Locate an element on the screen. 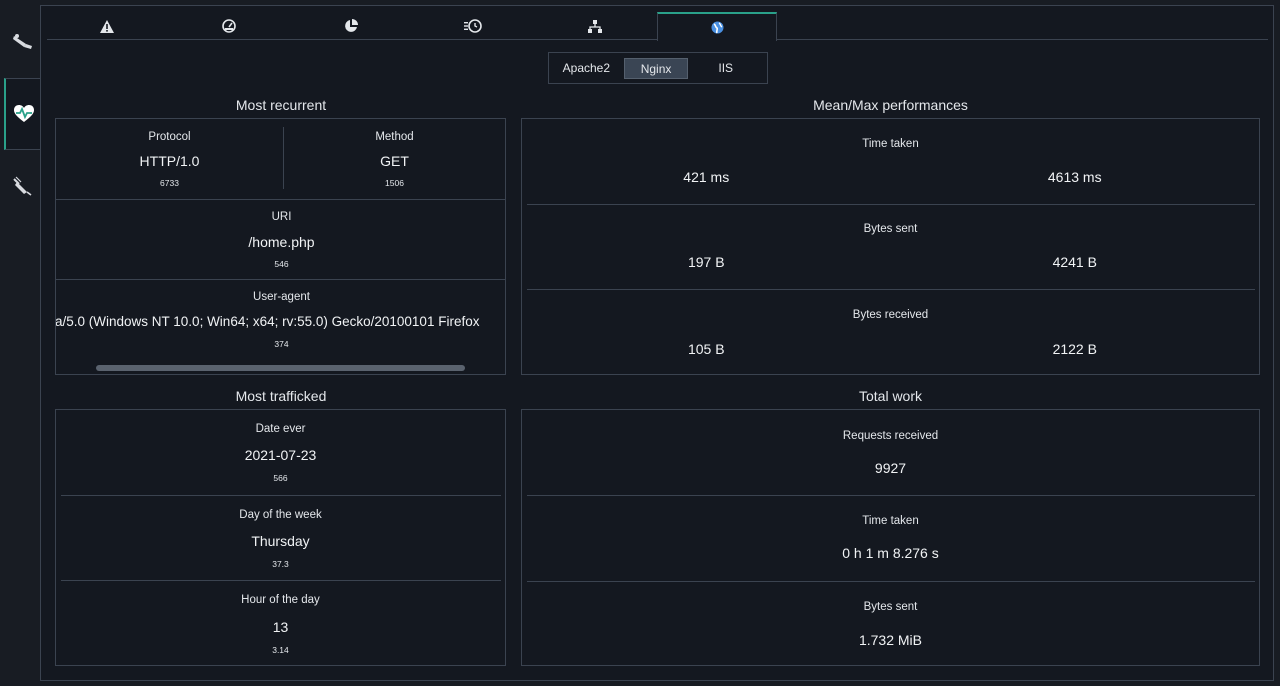 The height and width of the screenshot is (686, 1280). syringe-icon is located at coordinates (22, 186).